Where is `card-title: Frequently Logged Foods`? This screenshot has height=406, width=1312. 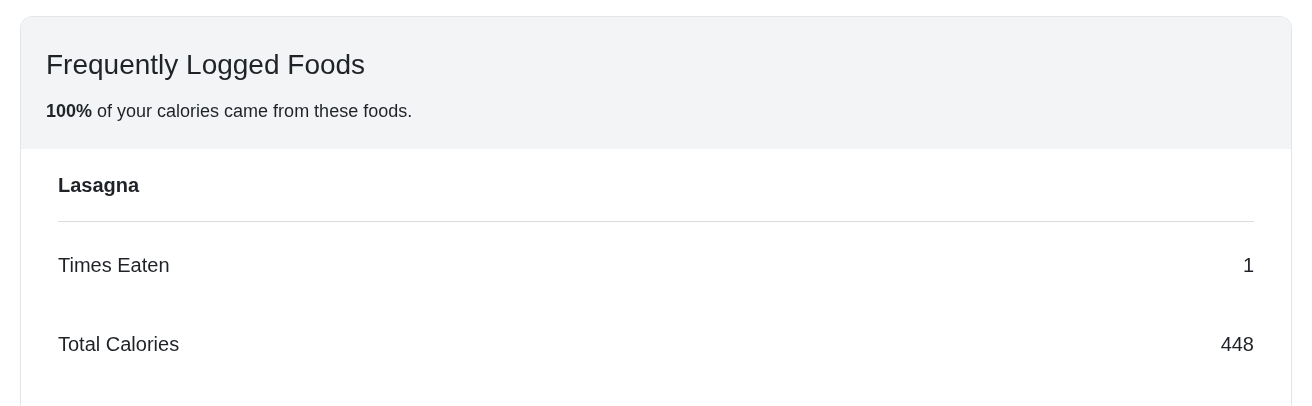 card-title: Frequently Logged Foods is located at coordinates (206, 65).